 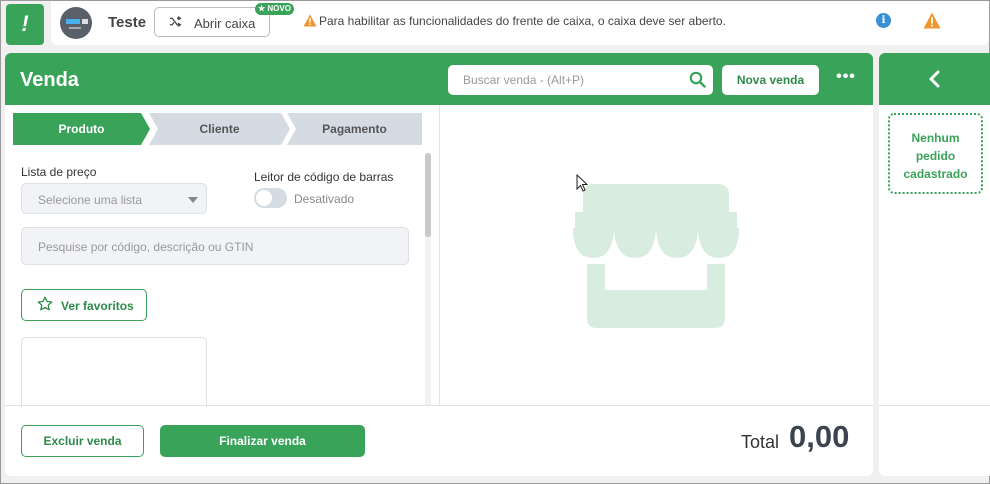 I want to click on step-cliente: Cliente, so click(x=219, y=129).